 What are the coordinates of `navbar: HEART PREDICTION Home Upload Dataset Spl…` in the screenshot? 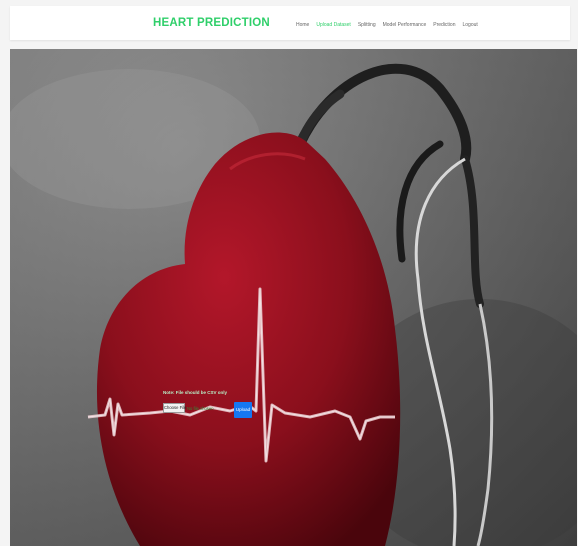 It's located at (290, 23).